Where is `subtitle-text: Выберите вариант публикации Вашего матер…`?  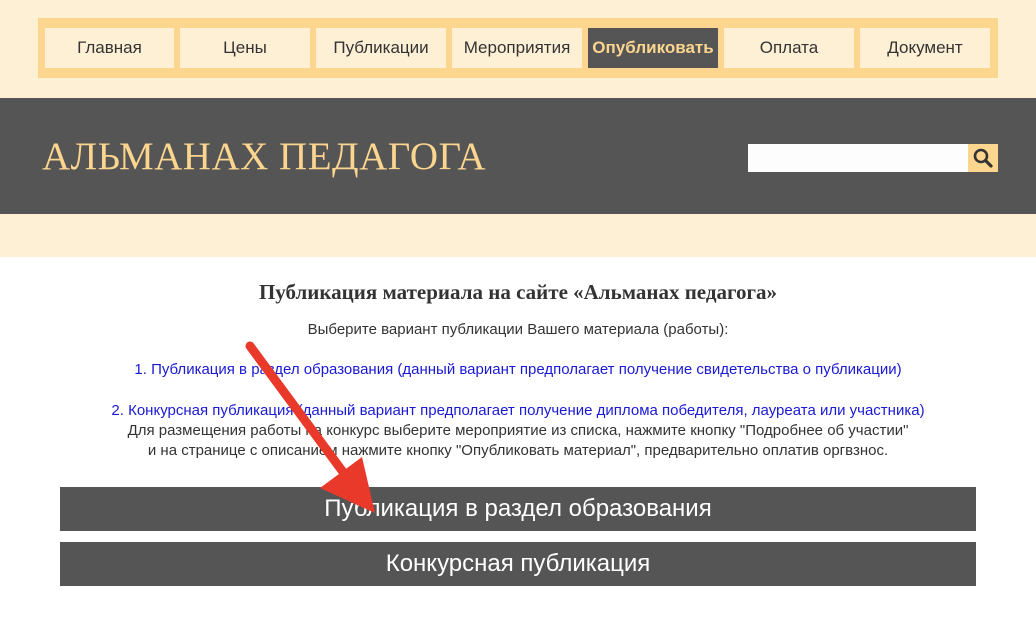 subtitle-text: Выберите вариант публикации Вашего матер… is located at coordinates (518, 329).